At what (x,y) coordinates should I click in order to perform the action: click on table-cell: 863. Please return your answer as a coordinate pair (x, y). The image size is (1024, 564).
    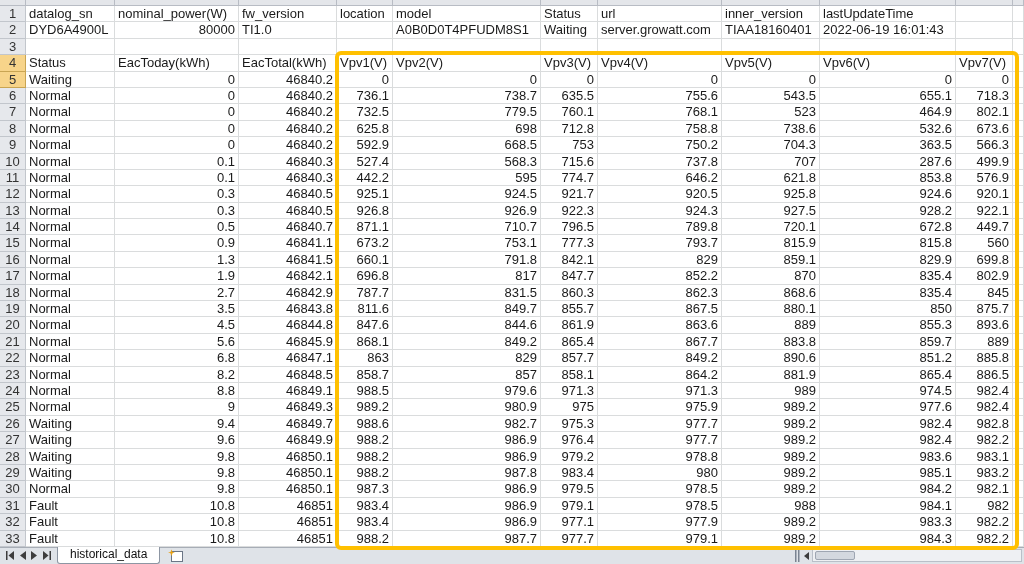
    Looking at the image, I should click on (365, 358).